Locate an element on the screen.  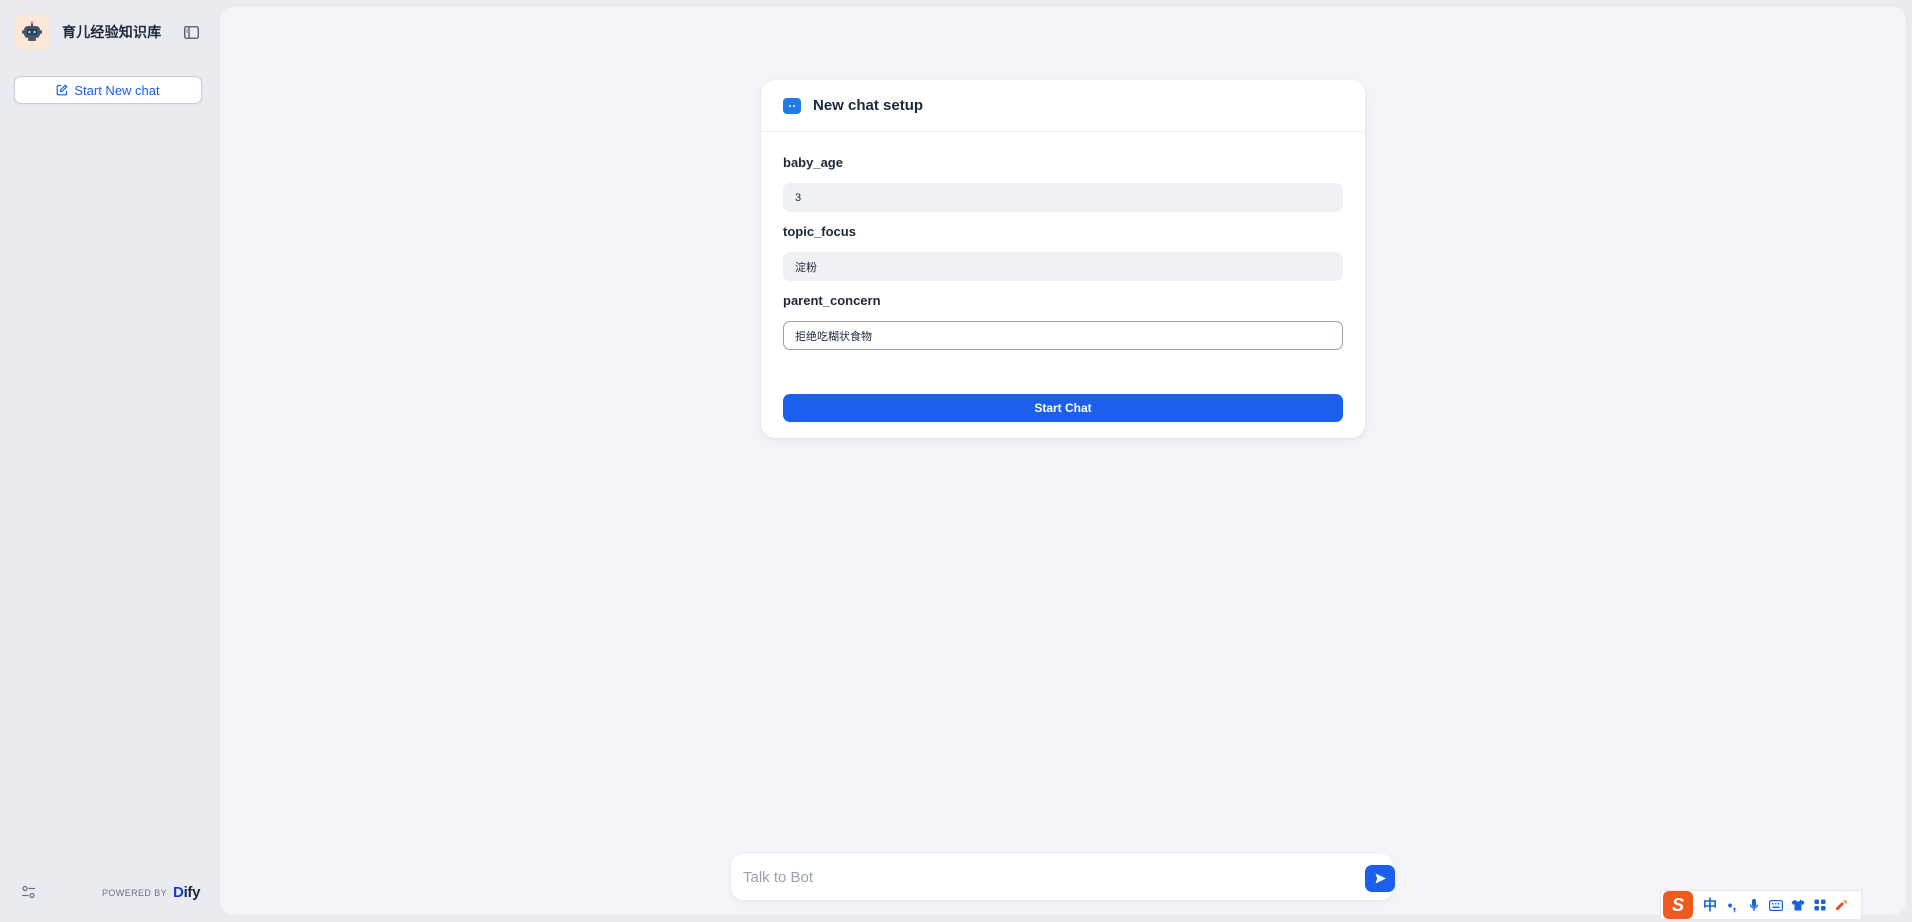
topic-focus-input is located at coordinates (1063, 266).